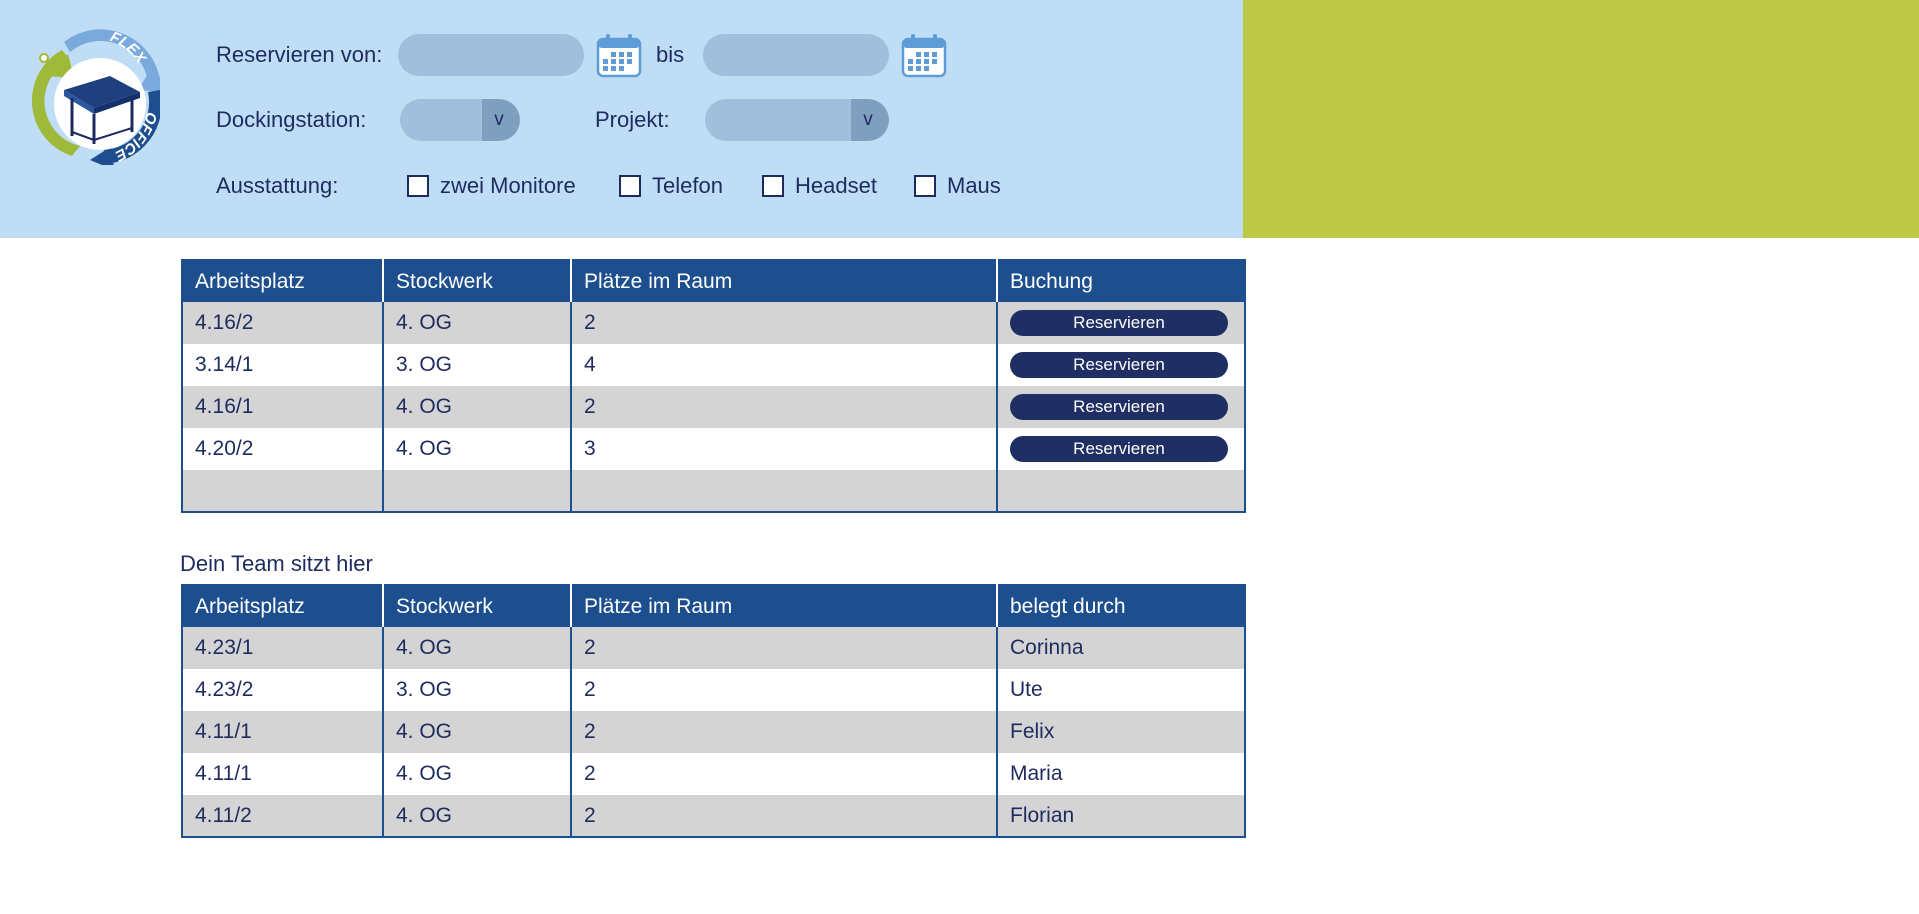 This screenshot has width=1919, height=914. What do you see at coordinates (1581, 119) in the screenshot?
I see `accent-panel` at bounding box center [1581, 119].